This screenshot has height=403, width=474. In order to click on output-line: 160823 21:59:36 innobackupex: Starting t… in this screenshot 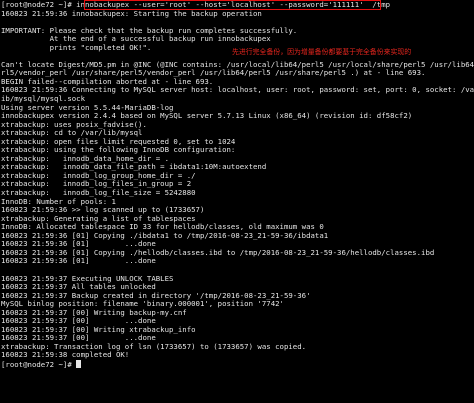, I will do `click(131, 13)`.